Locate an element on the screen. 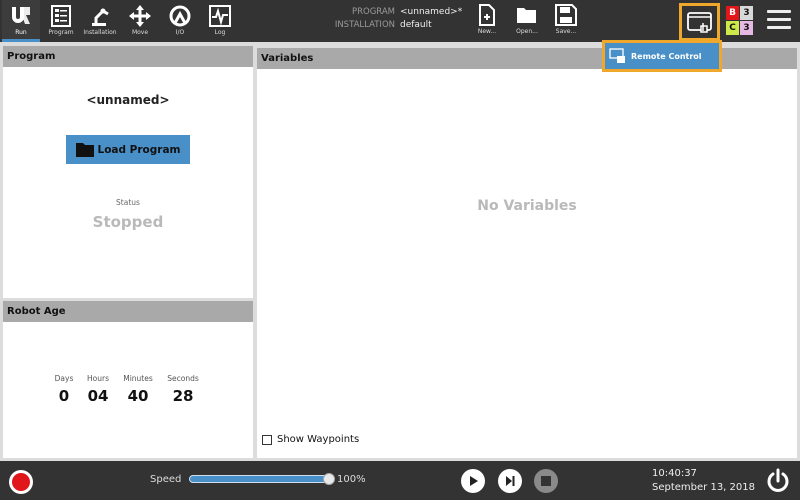  speed-slider is located at coordinates (259, 479).